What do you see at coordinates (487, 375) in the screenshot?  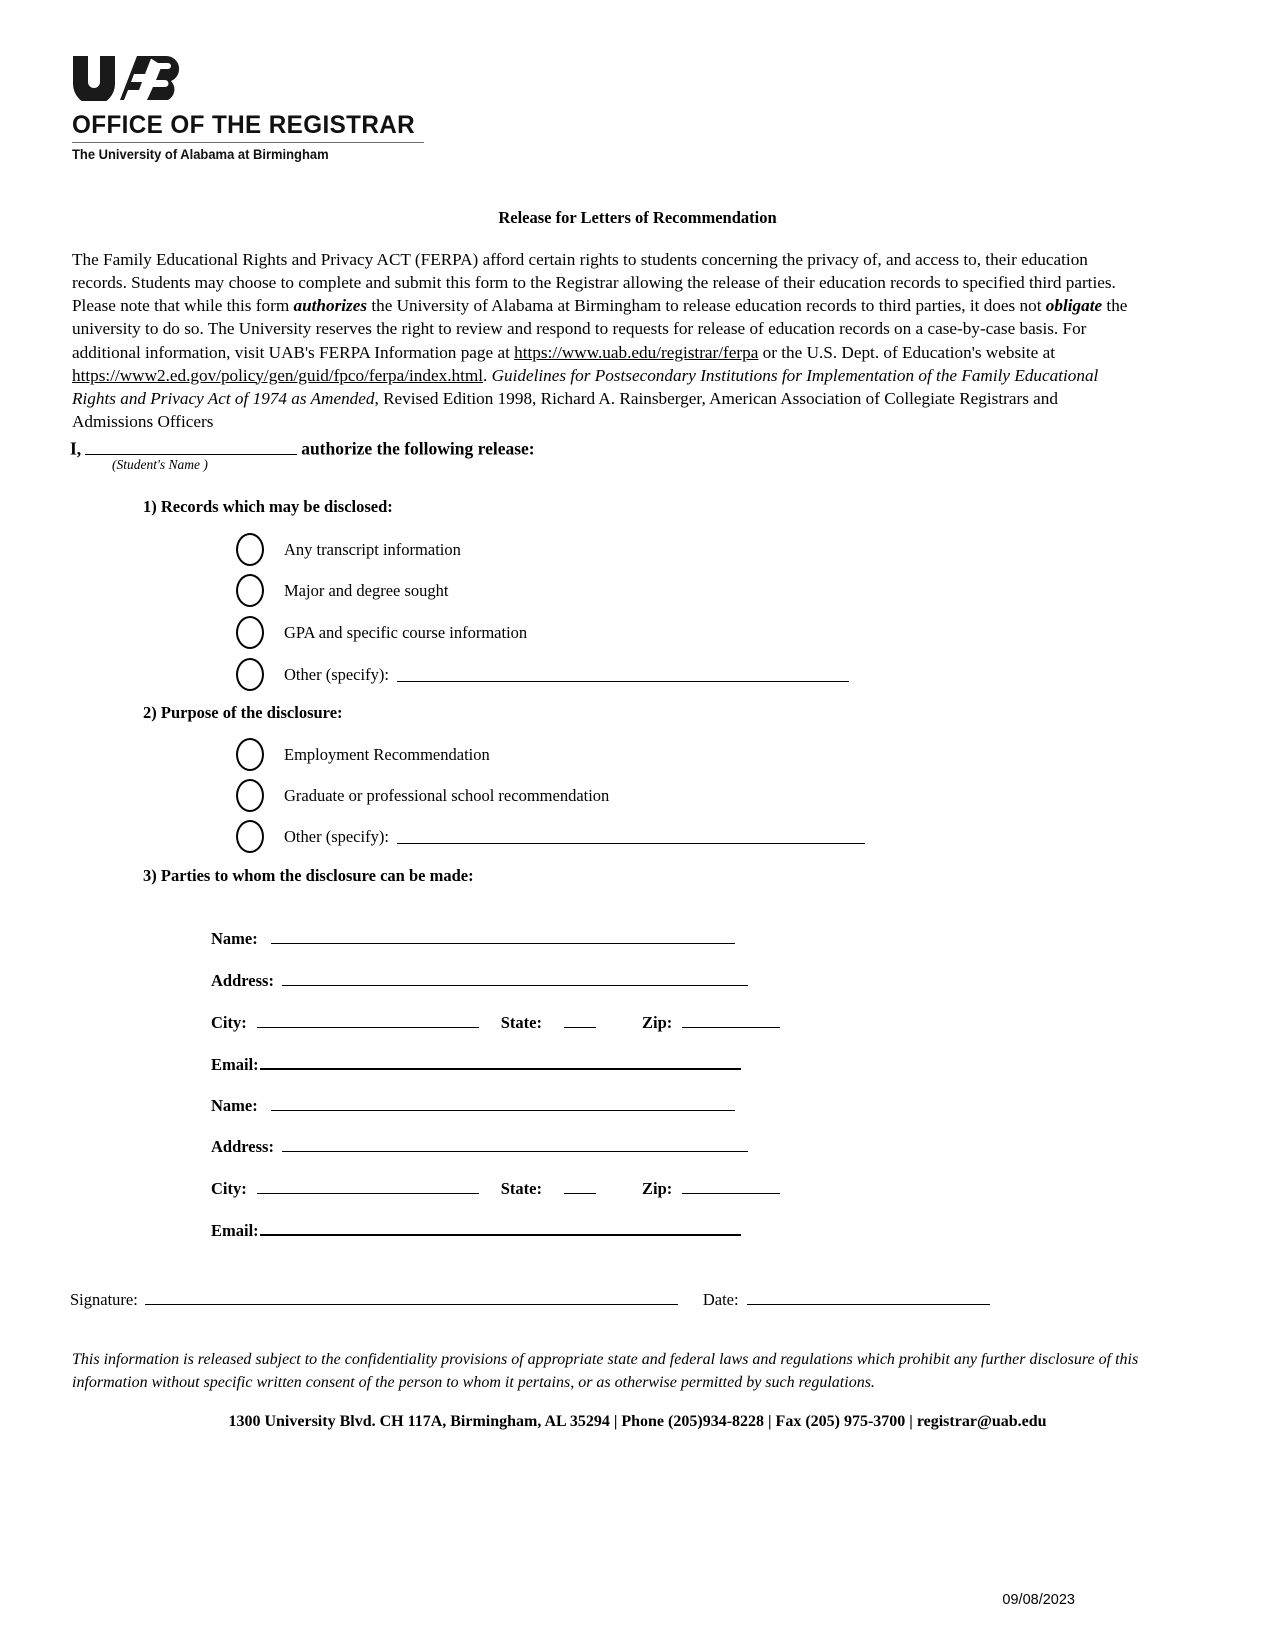 I see `intro-text-5: .` at bounding box center [487, 375].